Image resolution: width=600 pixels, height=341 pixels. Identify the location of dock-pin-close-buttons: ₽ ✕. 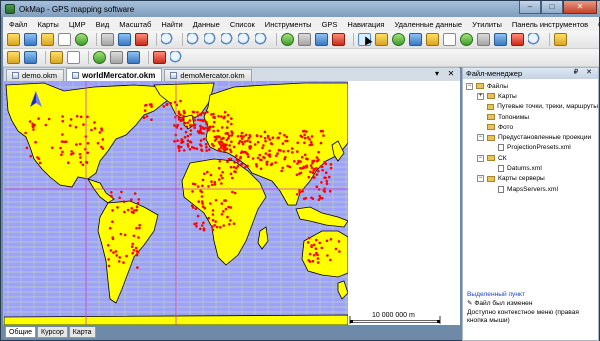
(584, 72).